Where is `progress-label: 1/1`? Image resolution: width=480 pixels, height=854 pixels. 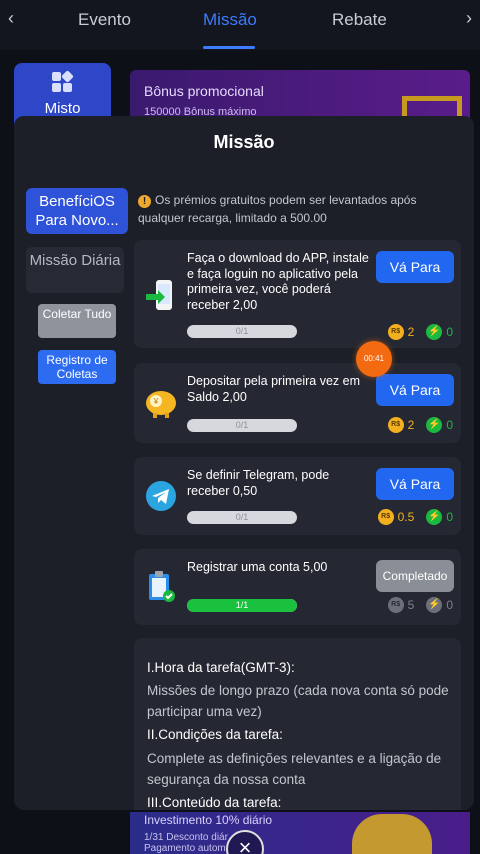 progress-label: 1/1 is located at coordinates (242, 605).